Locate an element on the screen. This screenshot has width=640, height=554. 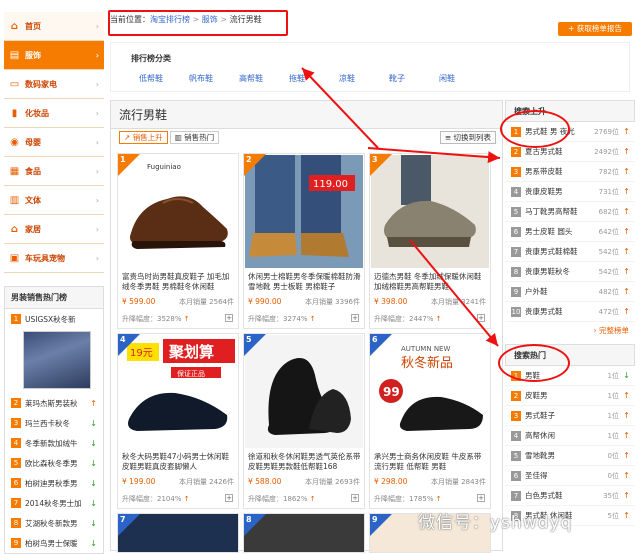
watermark: 微信号：yshwdyq is located at coordinates (495, 523).